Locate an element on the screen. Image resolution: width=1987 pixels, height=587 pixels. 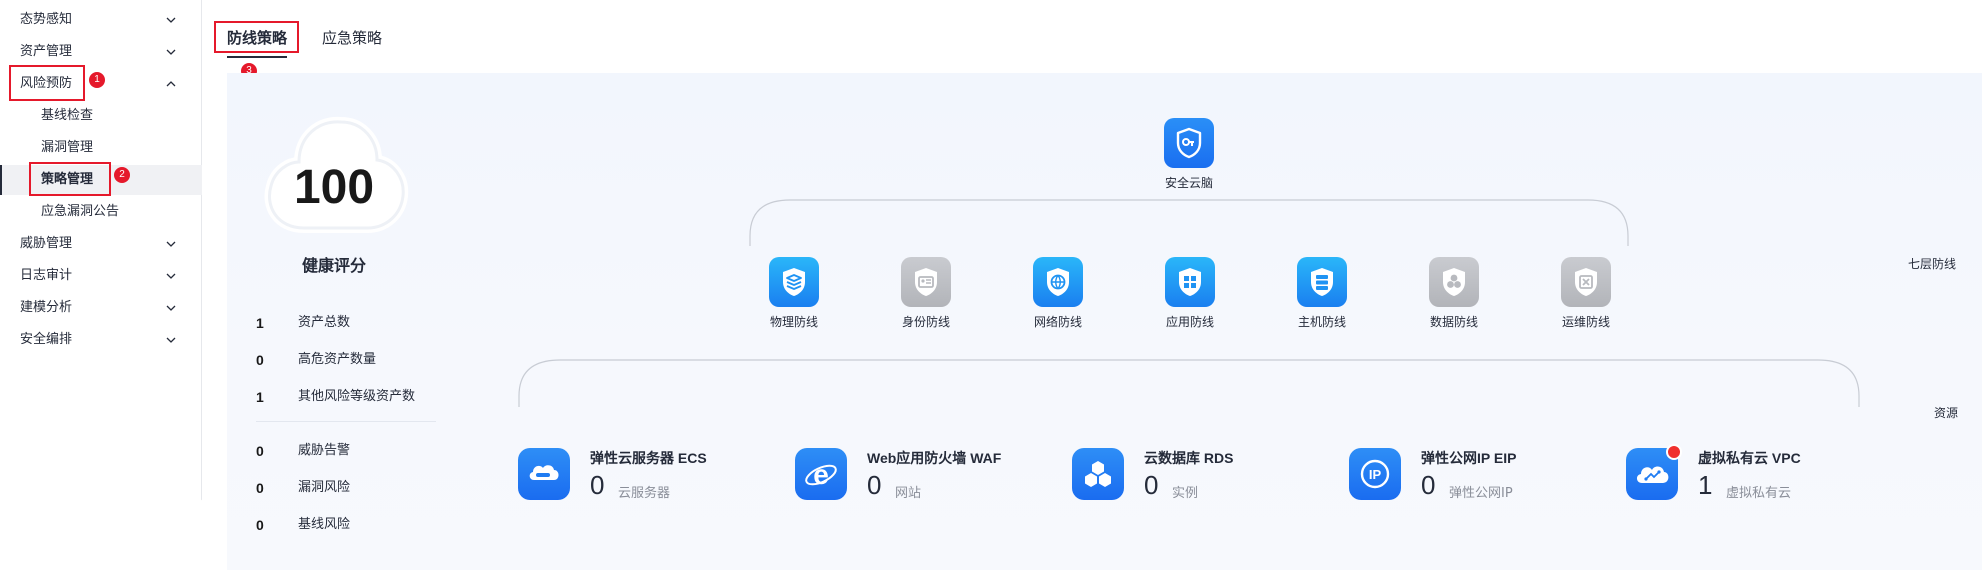
defense-line-identity: 身份防线 is located at coordinates (926, 293).